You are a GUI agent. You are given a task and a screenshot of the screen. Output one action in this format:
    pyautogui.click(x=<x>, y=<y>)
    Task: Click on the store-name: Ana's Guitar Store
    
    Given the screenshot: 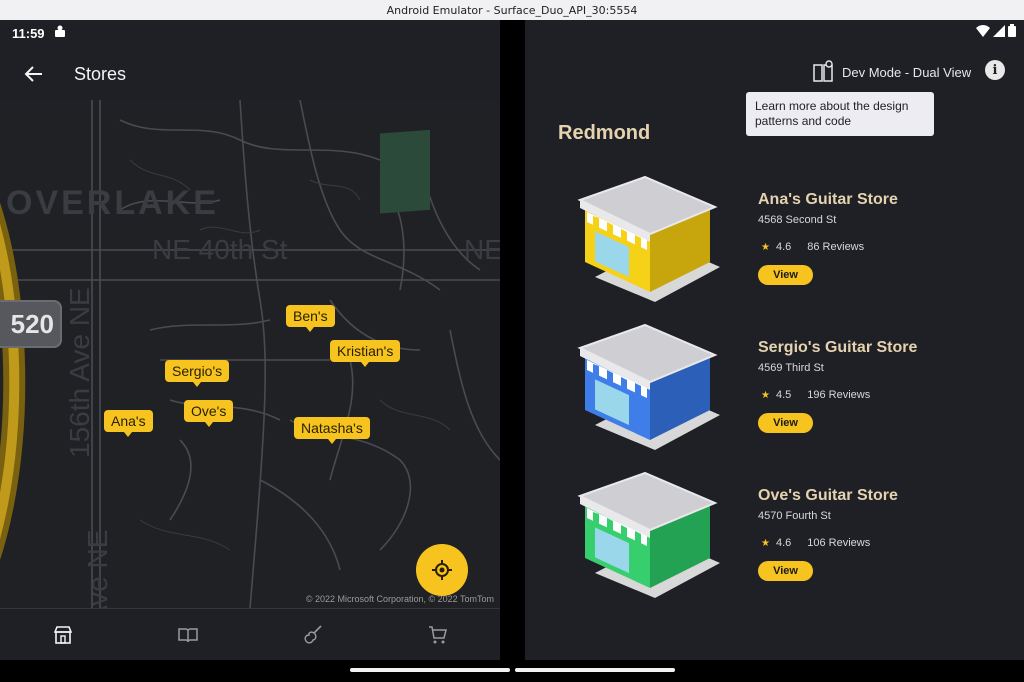 What is the action you would take?
    pyautogui.click(x=828, y=199)
    